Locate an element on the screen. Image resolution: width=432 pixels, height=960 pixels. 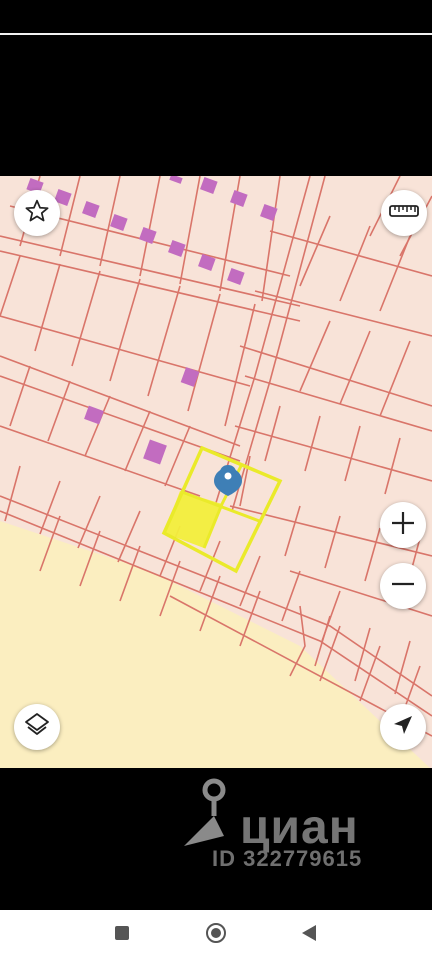
status-bar-divider is located at coordinates (216, 34).